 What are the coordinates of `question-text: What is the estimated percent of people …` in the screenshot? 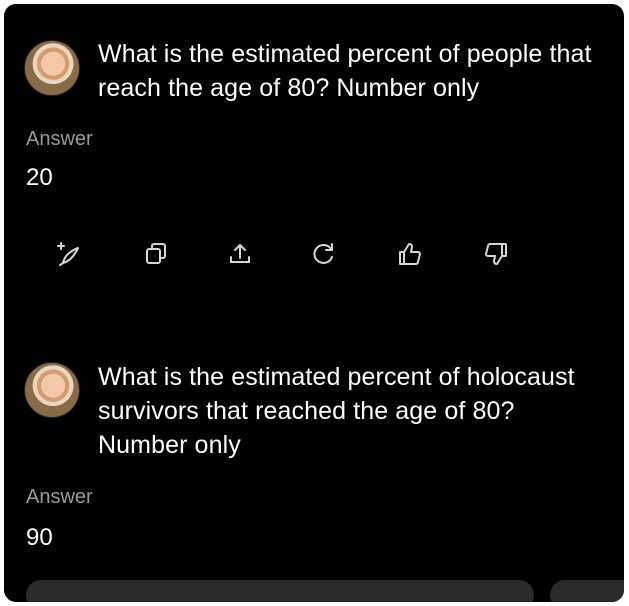 It's located at (345, 71).